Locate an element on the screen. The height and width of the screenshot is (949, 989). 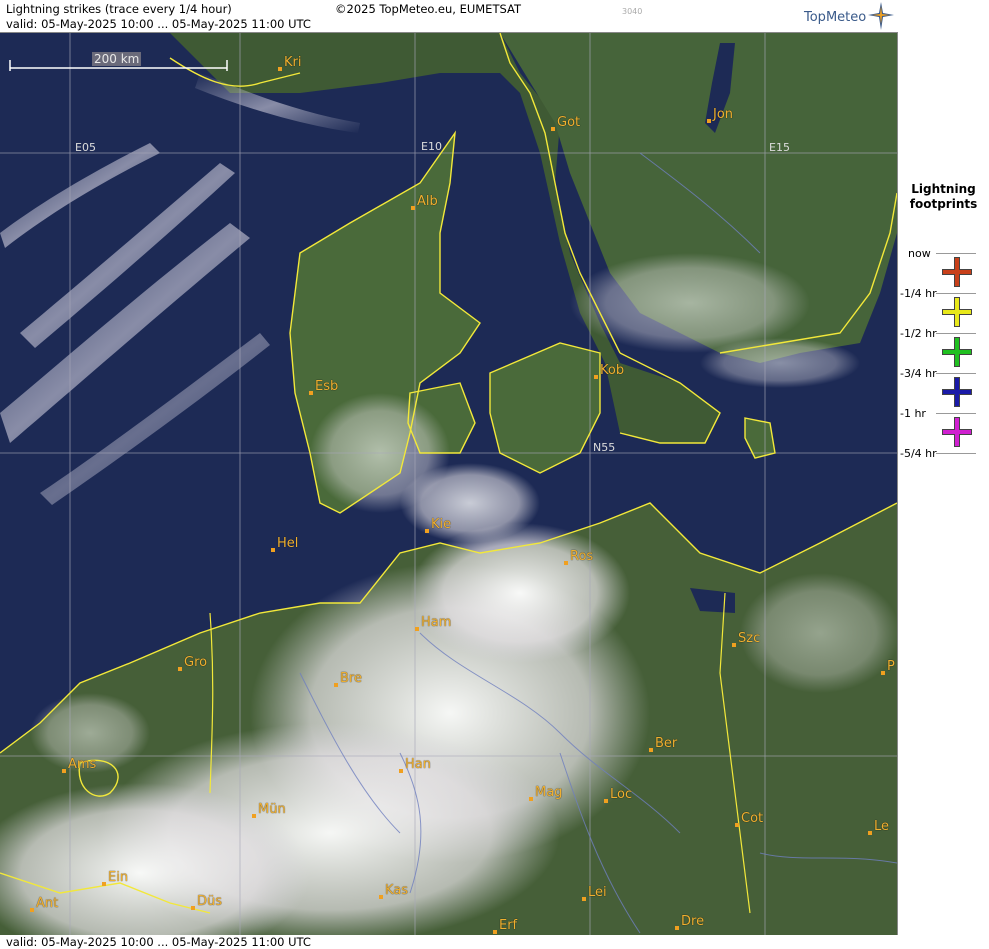
map-code: 3040 is located at coordinates (632, 11).